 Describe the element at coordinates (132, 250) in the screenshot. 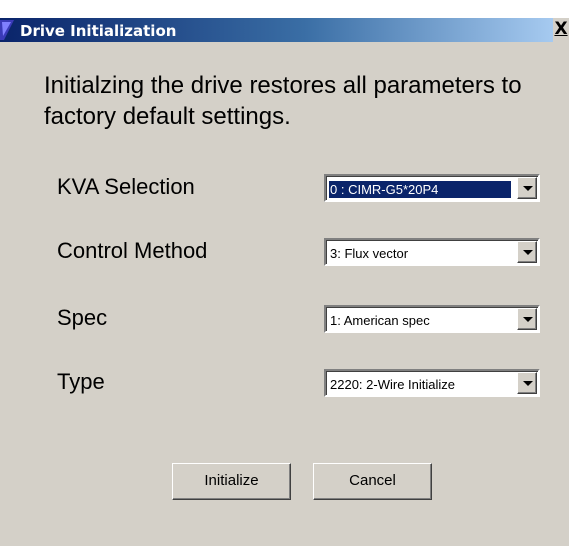

I see `control-method-label: Control Method` at that location.